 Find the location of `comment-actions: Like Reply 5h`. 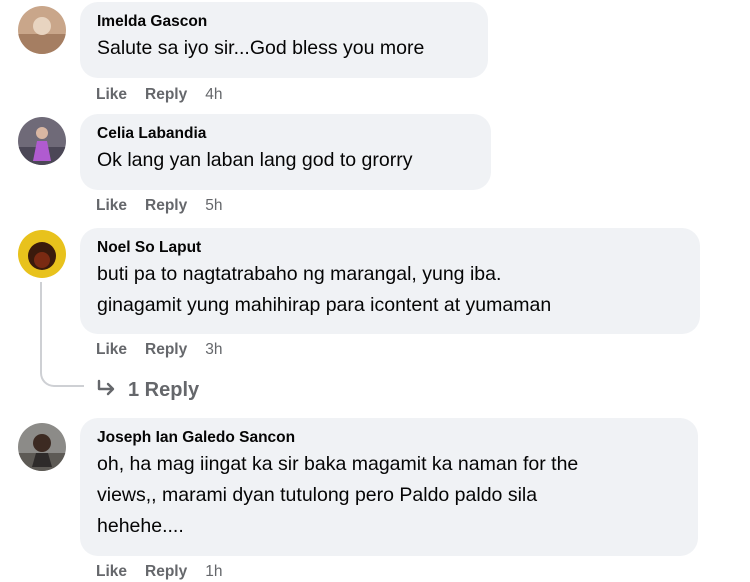

comment-actions: Like Reply 5h is located at coordinates (159, 206).